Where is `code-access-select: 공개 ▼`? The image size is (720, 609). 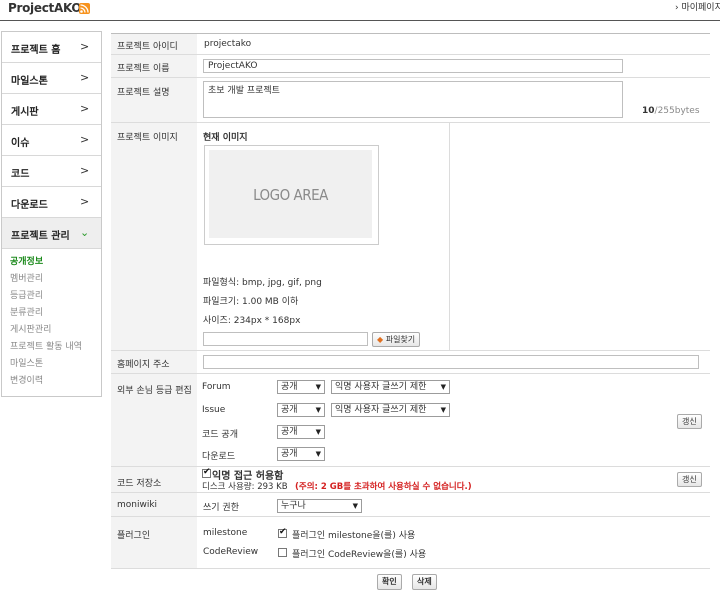
code-access-select: 공개 ▼ is located at coordinates (301, 432).